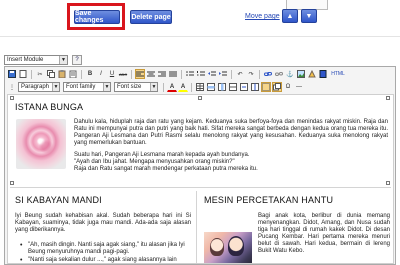 The width and height of the screenshot is (400, 265). Describe the element at coordinates (101, 74) in the screenshot. I see `italic-button: I` at that location.